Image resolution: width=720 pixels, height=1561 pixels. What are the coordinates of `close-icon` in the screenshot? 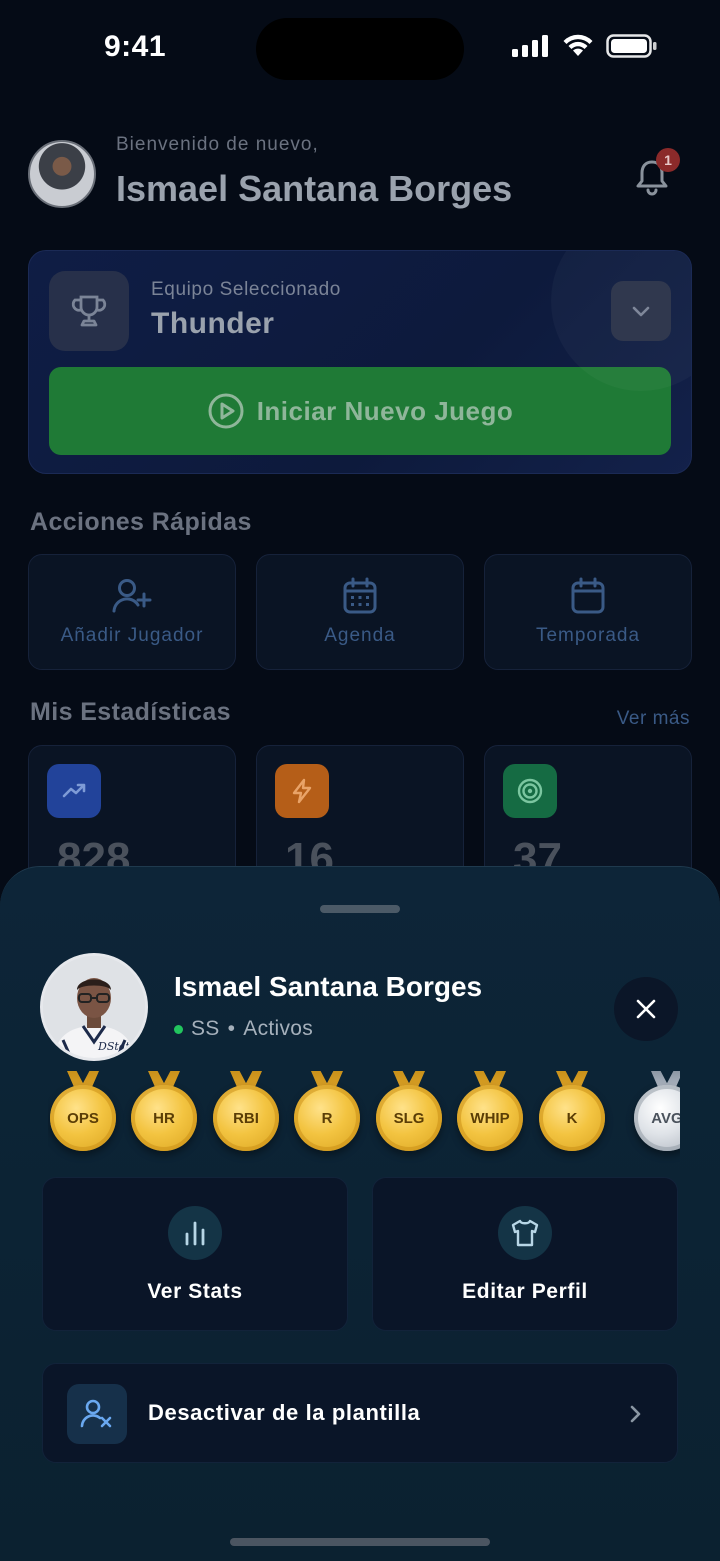 It's located at (646, 1009).